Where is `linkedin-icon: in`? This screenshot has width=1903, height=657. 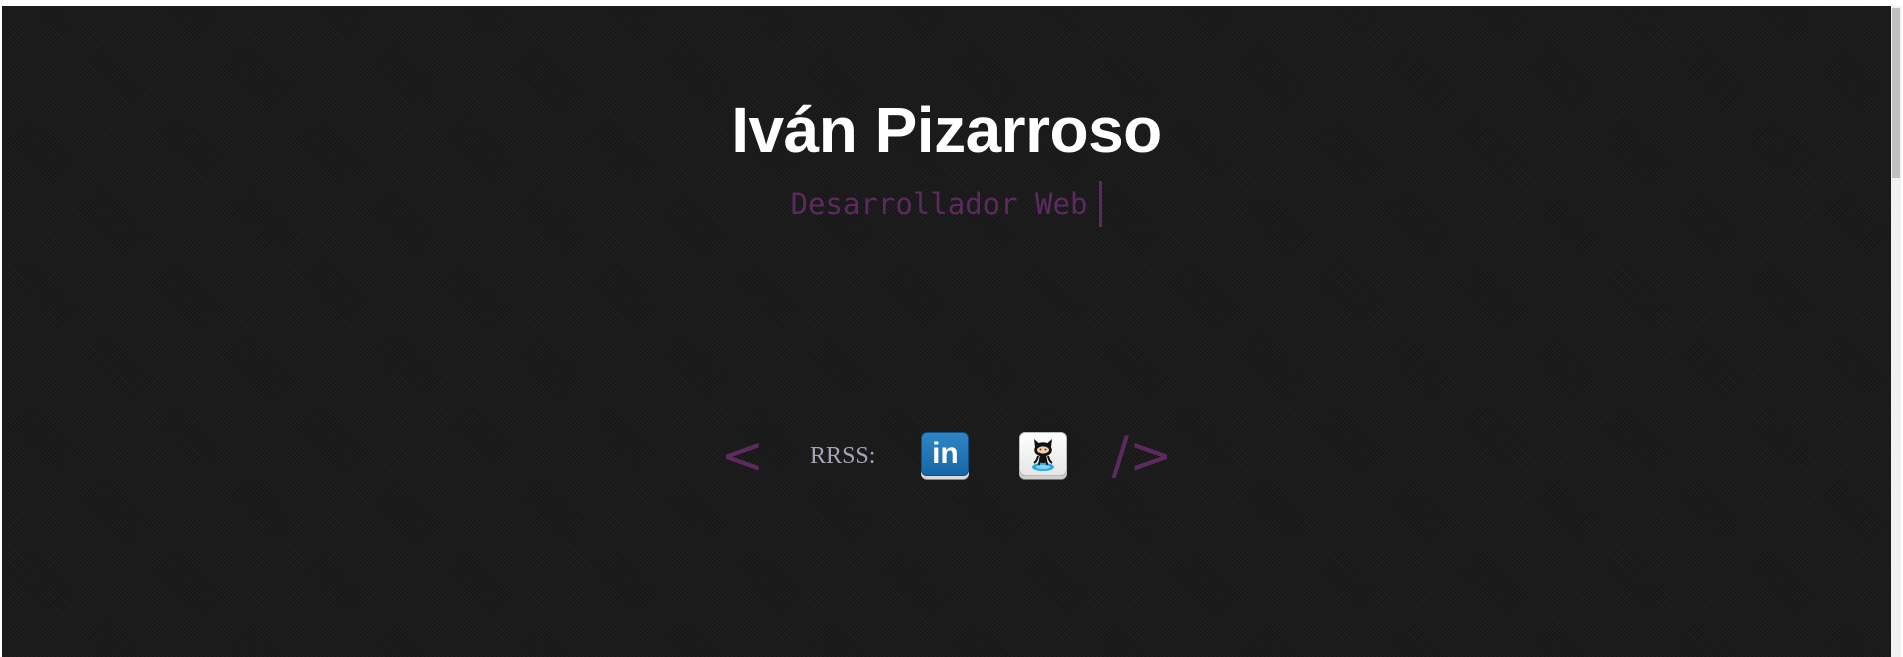
linkedin-icon: in is located at coordinates (945, 454).